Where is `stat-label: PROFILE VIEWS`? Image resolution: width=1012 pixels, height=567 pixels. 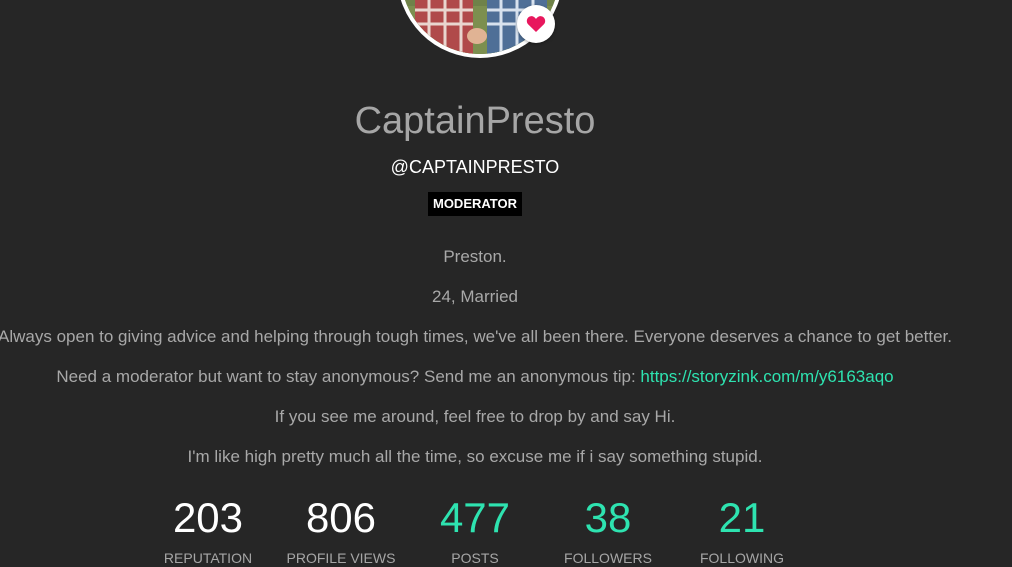
stat-label: PROFILE VIEWS is located at coordinates (341, 558).